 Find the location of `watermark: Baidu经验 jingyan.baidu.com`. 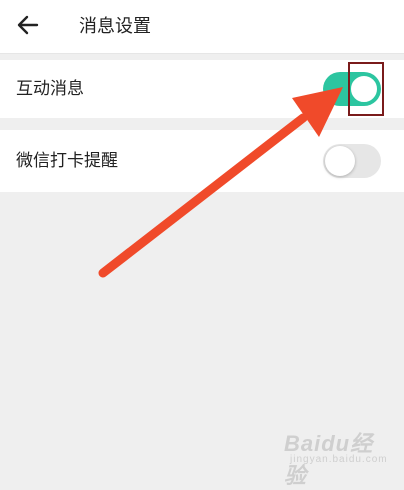

watermark: Baidu经验 jingyan.baidu.com is located at coordinates (339, 453).